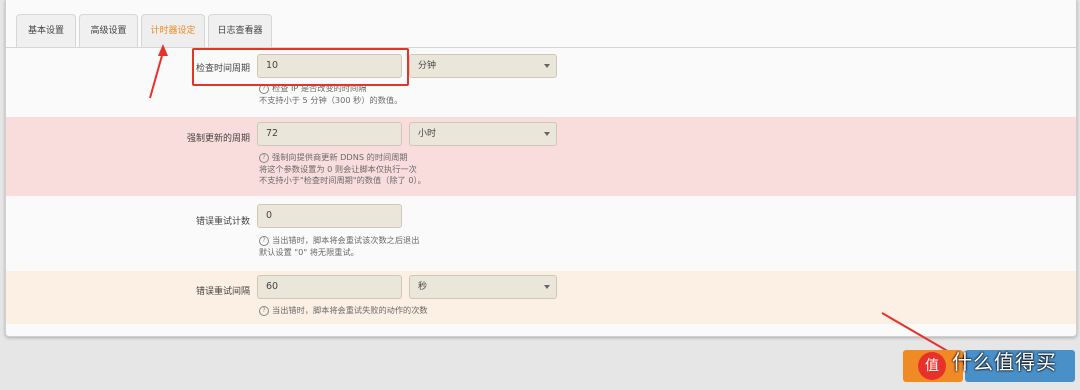 Image resolution: width=1080 pixels, height=390 pixels. What do you see at coordinates (156, 75) in the screenshot?
I see `arrow-to-timer-tab` at bounding box center [156, 75].